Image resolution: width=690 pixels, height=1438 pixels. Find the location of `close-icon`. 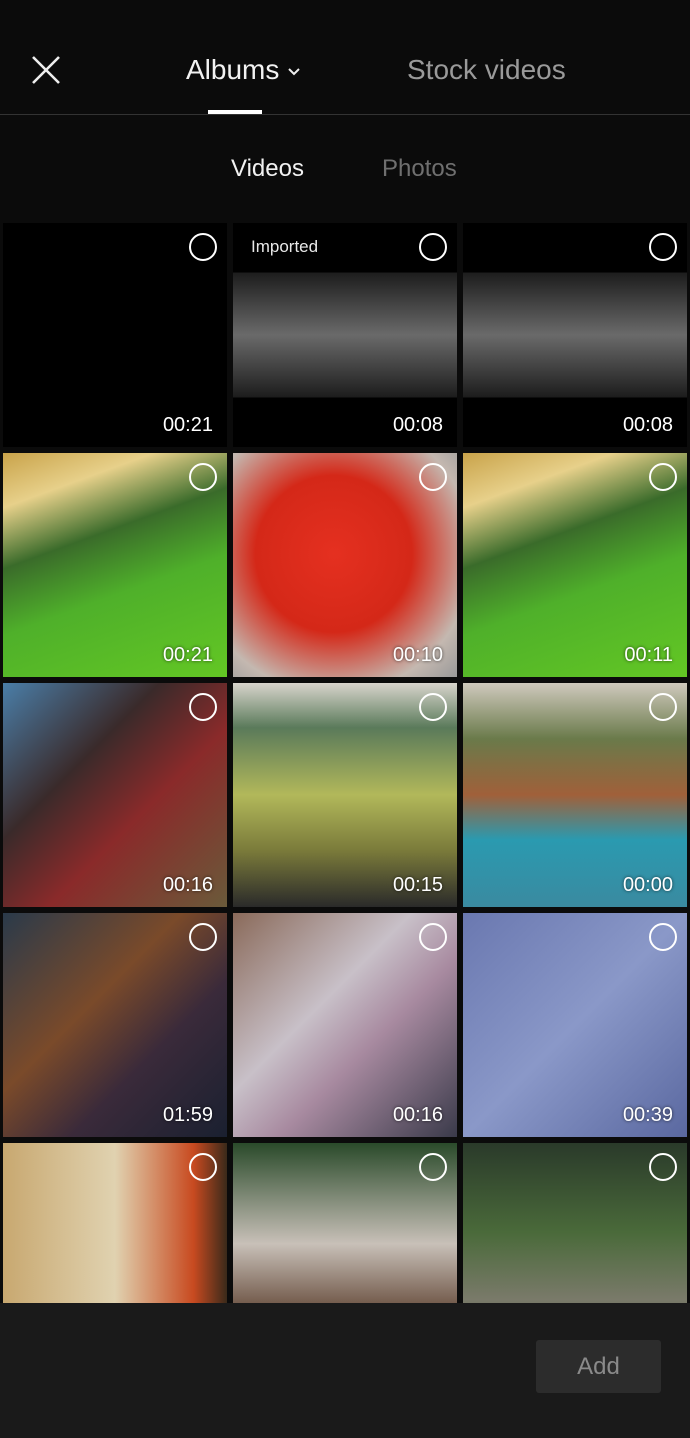

close-icon is located at coordinates (46, 70).